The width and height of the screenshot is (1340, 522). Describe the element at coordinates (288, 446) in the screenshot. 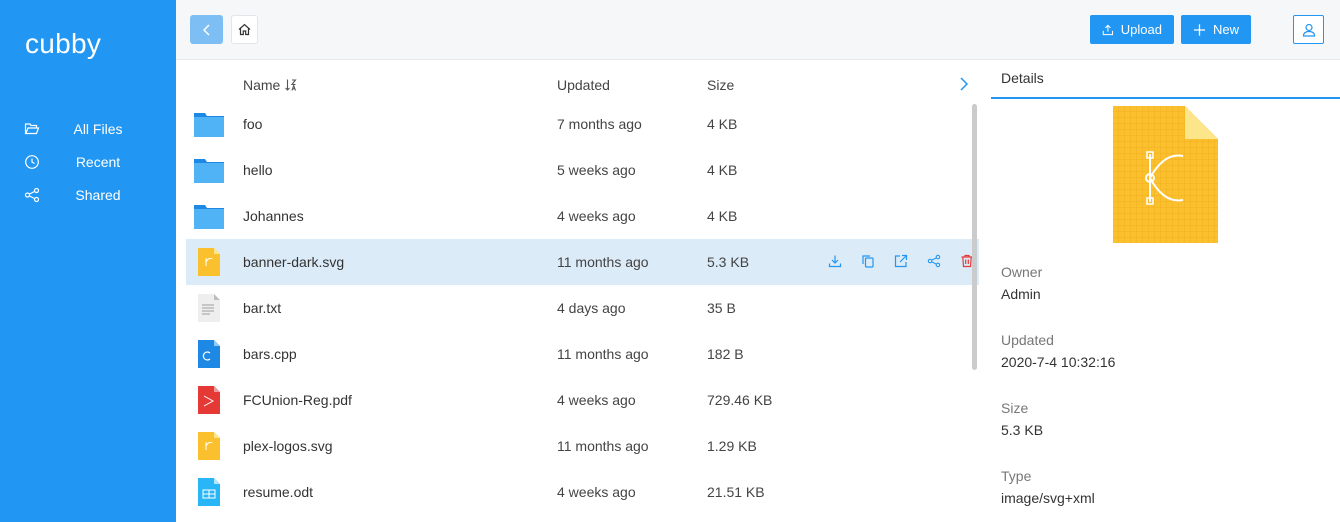

I see `file-name: plex-logos.svg` at that location.